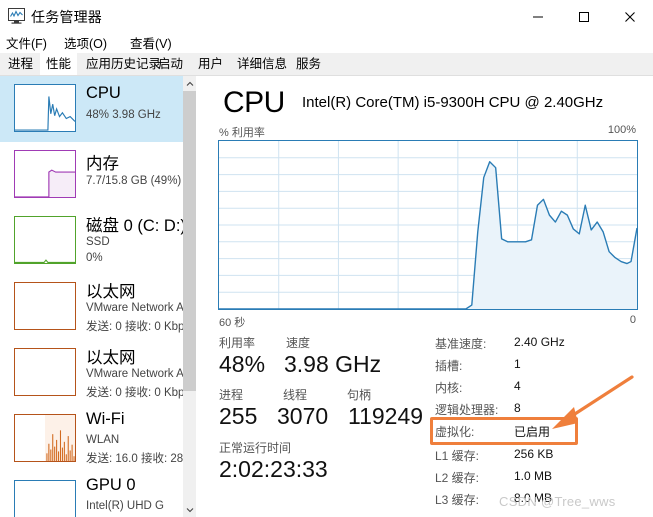  I want to click on sidebar-disk-title: 磁盘 0 (C: D:), so click(136, 226).